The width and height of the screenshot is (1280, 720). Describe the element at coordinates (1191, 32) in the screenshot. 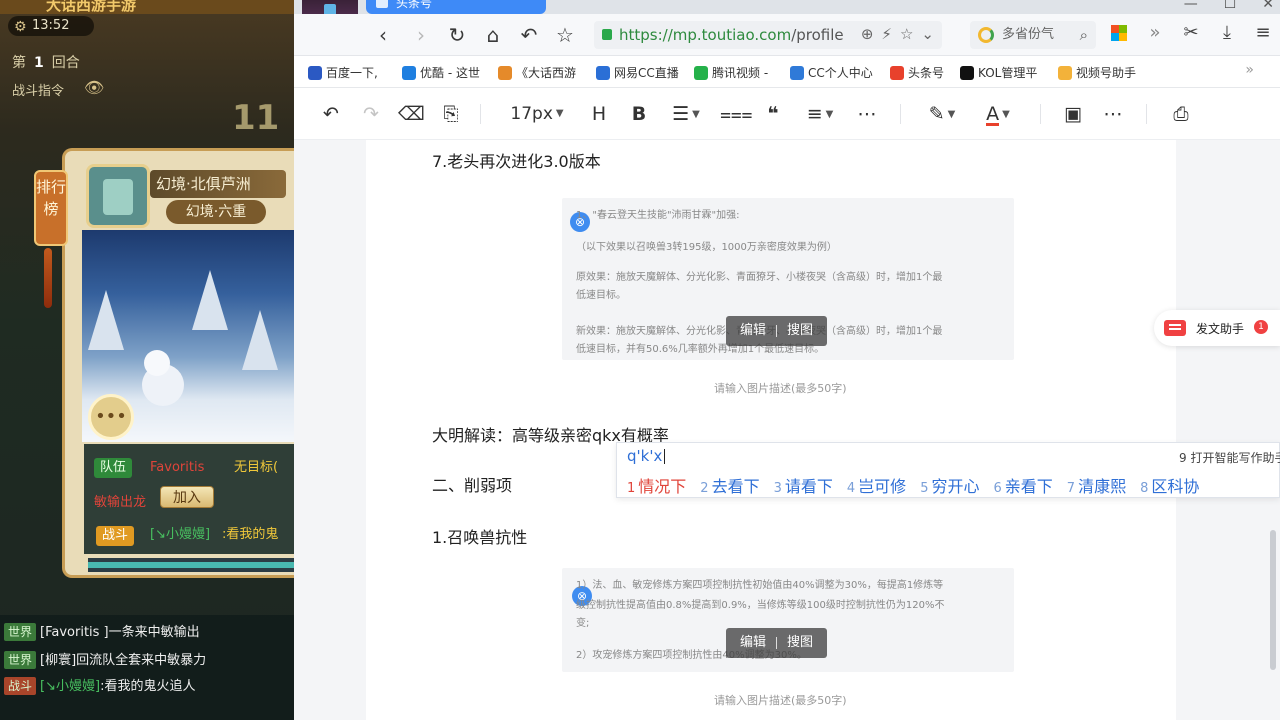

I see `scissors-icon: ✂` at that location.